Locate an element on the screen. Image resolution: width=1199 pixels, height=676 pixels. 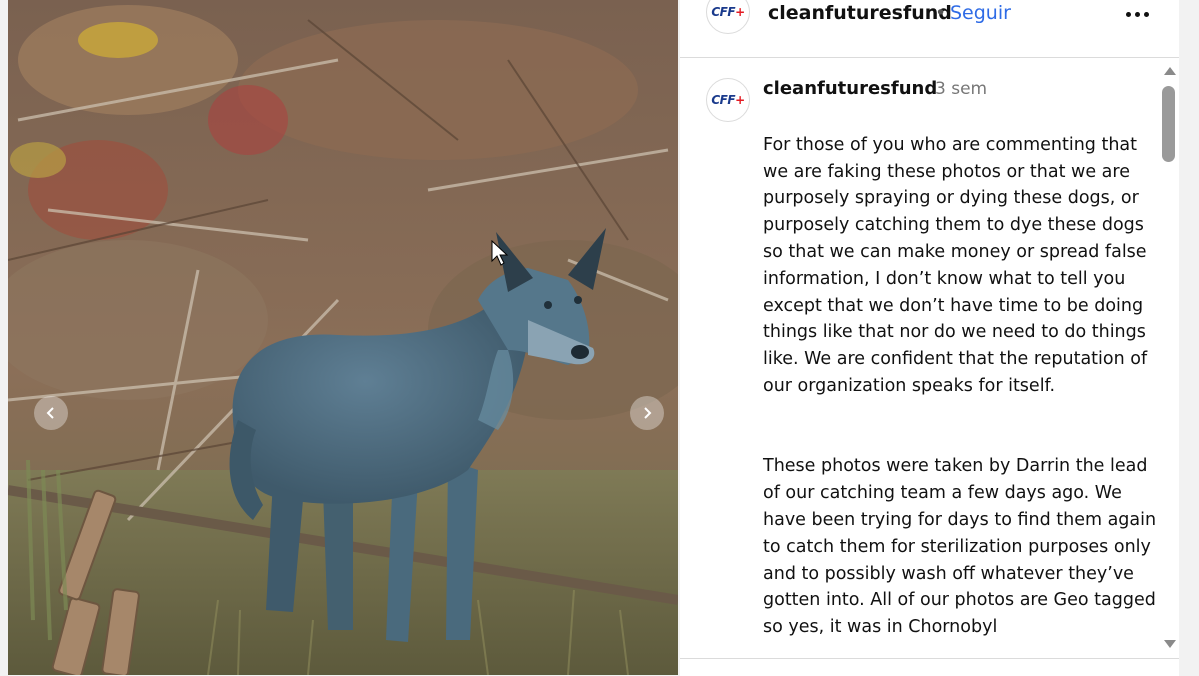
caption-avatar: CFF+ is located at coordinates (728, 100).